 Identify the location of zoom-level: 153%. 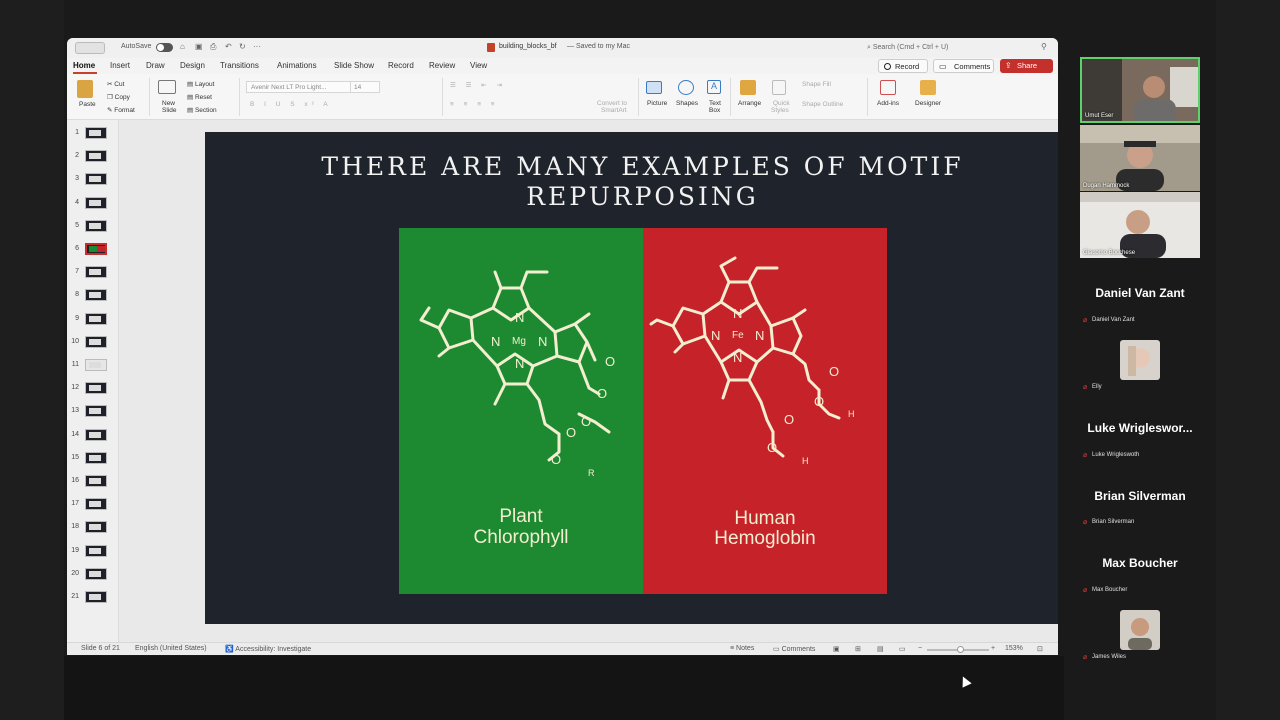
(1014, 648).